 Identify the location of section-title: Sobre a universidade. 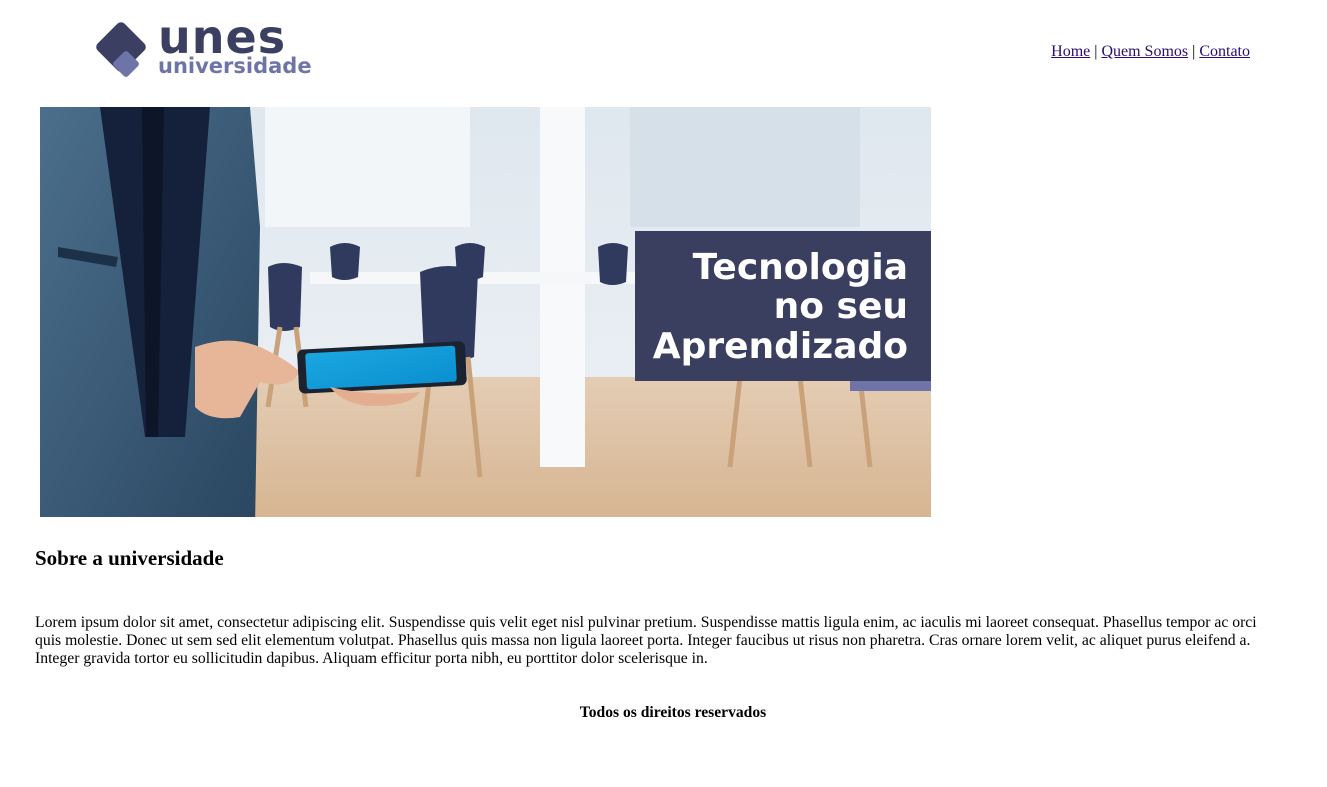
(129, 558).